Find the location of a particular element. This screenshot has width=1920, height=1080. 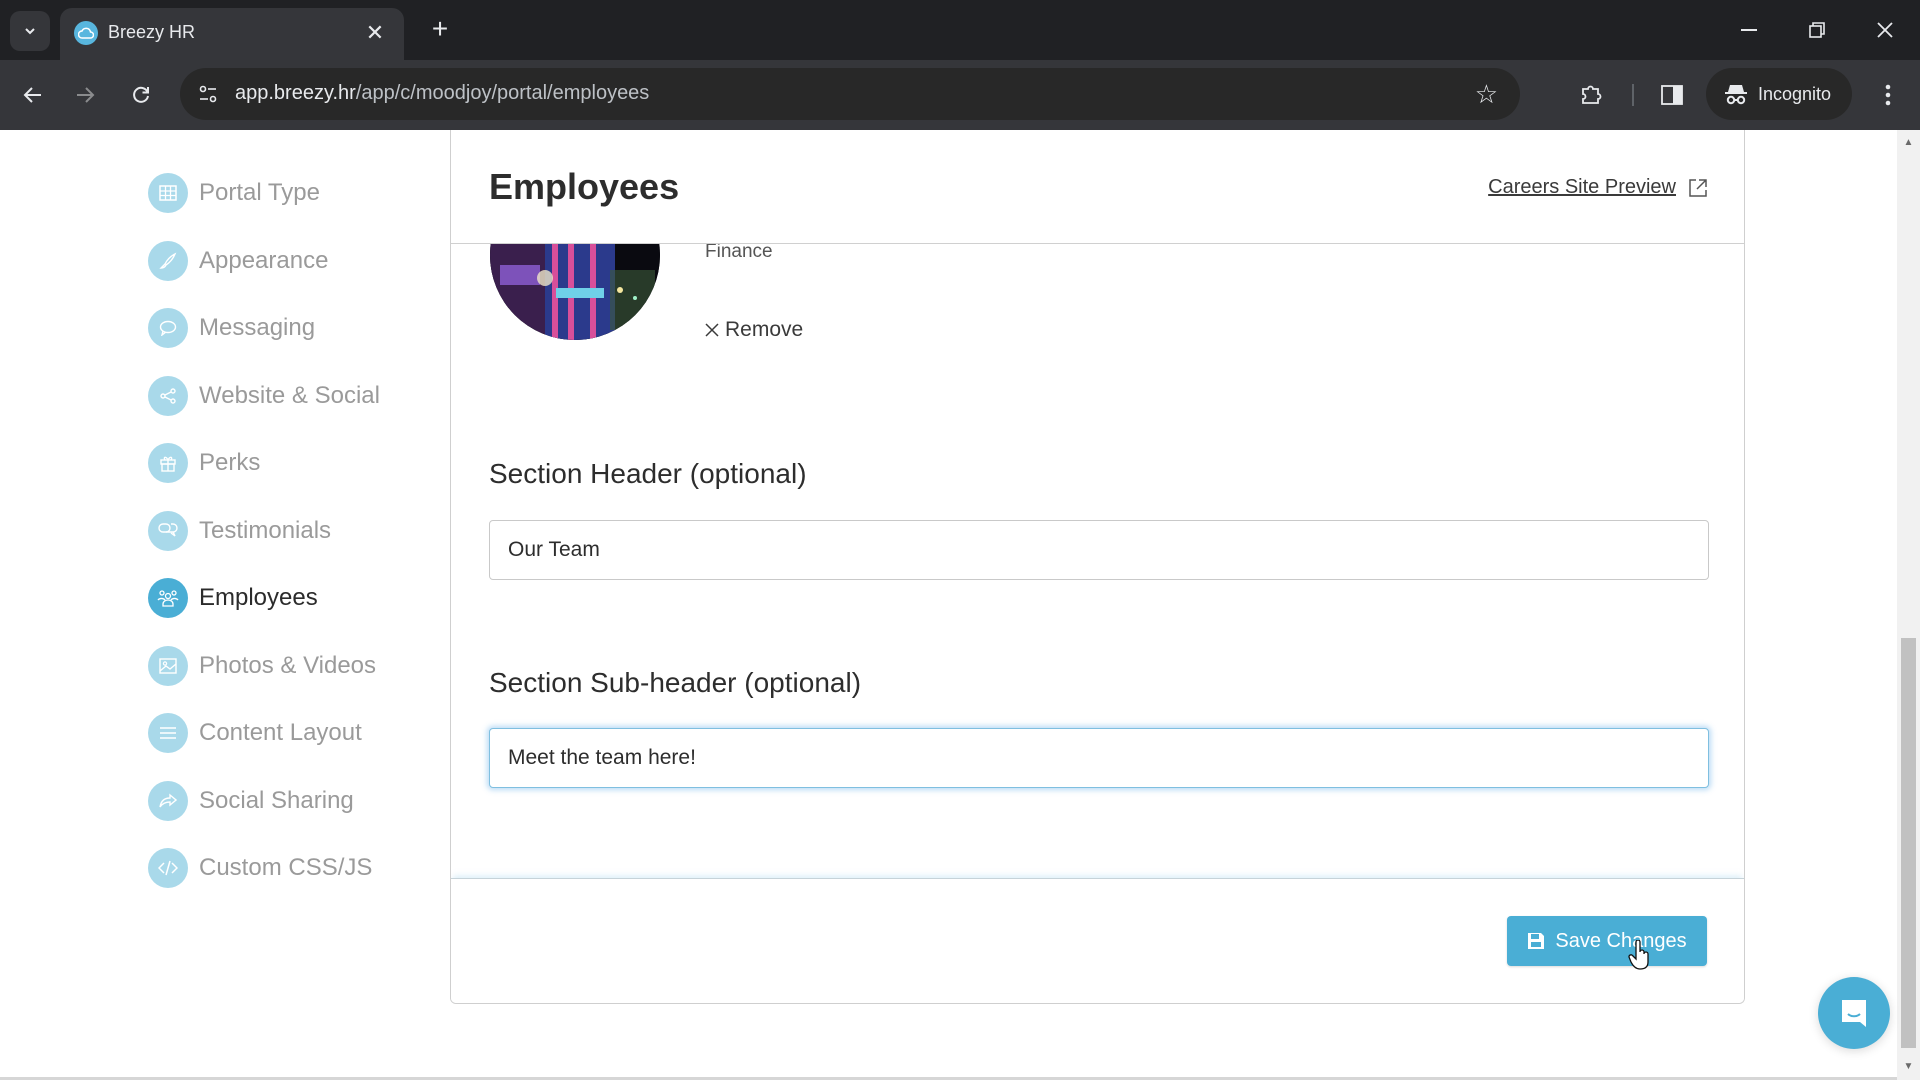

url-host: app.breezy.hr is located at coordinates (295, 93).